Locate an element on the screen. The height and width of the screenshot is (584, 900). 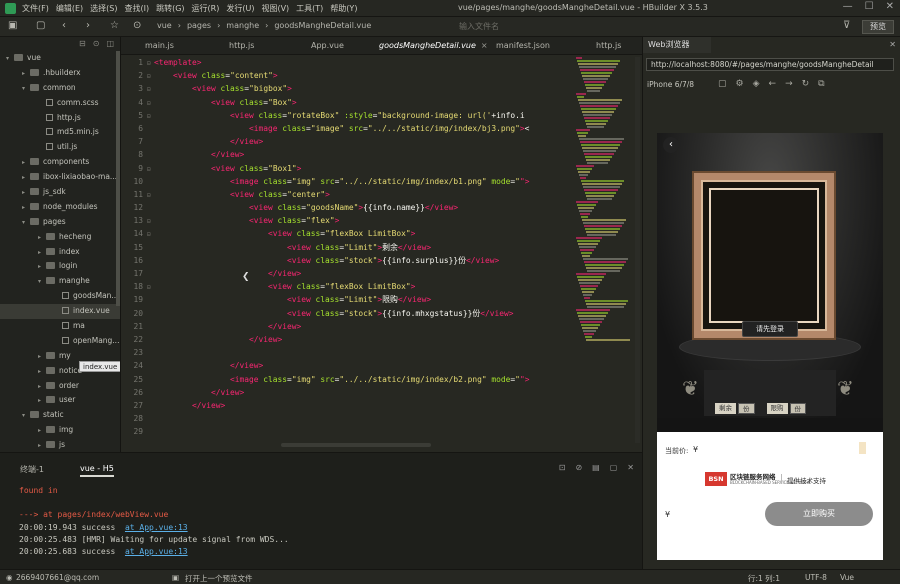
browser-forward-icon: → is located at coordinates (789, 84).